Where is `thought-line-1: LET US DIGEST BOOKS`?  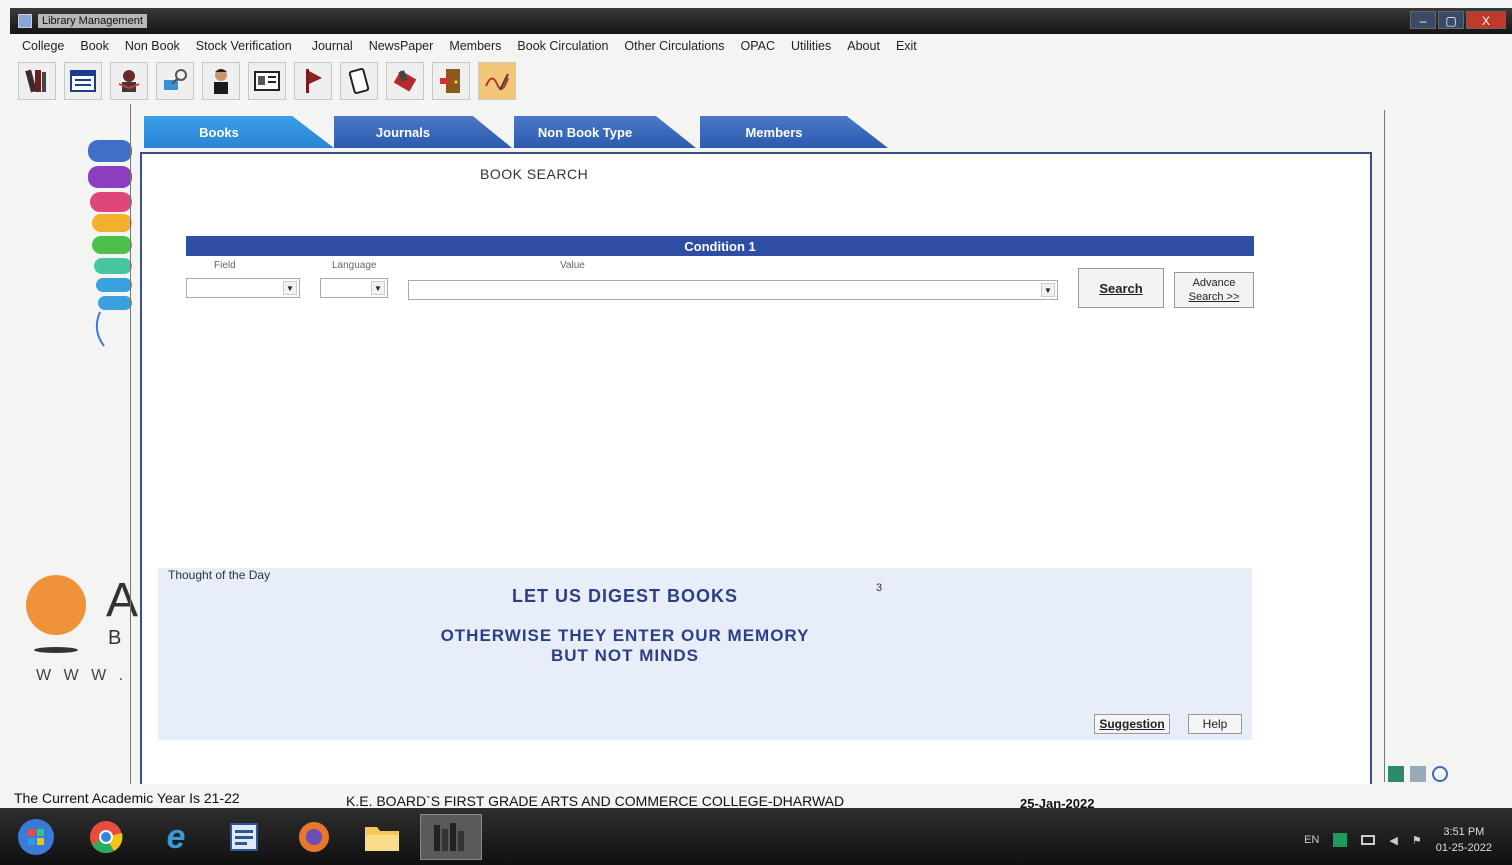 thought-line-1: LET US DIGEST BOOKS is located at coordinates (625, 596).